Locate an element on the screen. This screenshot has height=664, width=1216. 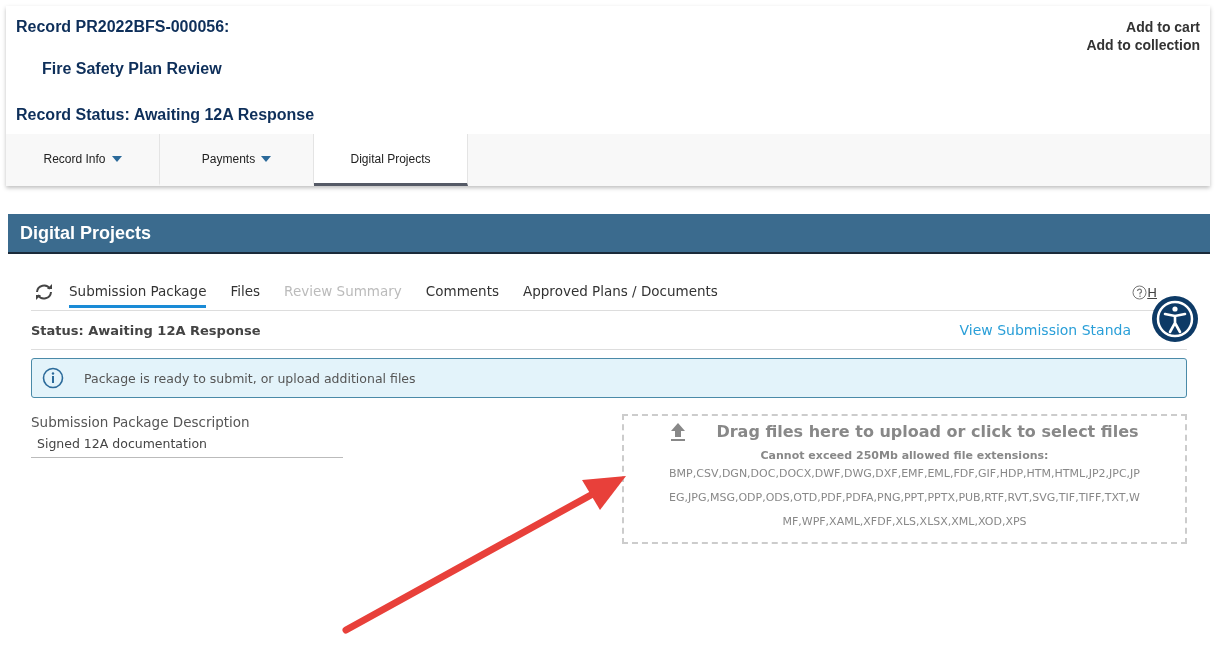
record-number: Record PR2022BFS-000056: is located at coordinates (123, 27).